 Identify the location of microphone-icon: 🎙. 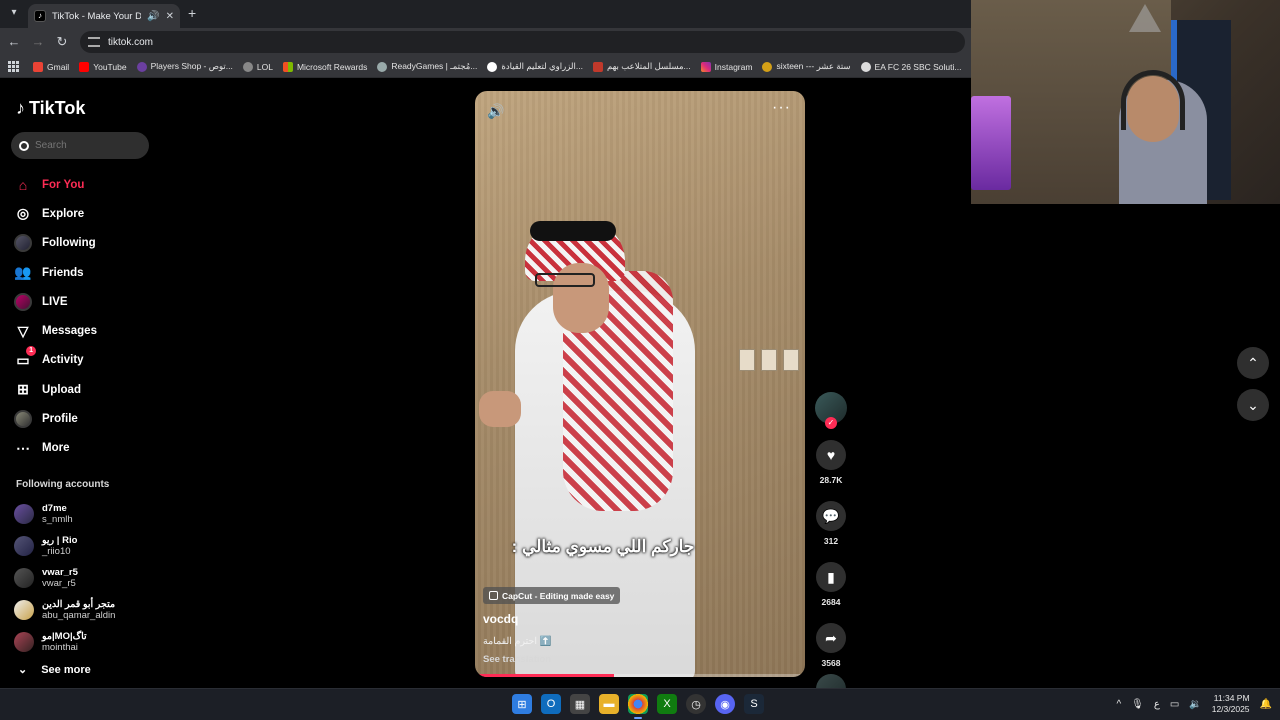
(1137, 704).